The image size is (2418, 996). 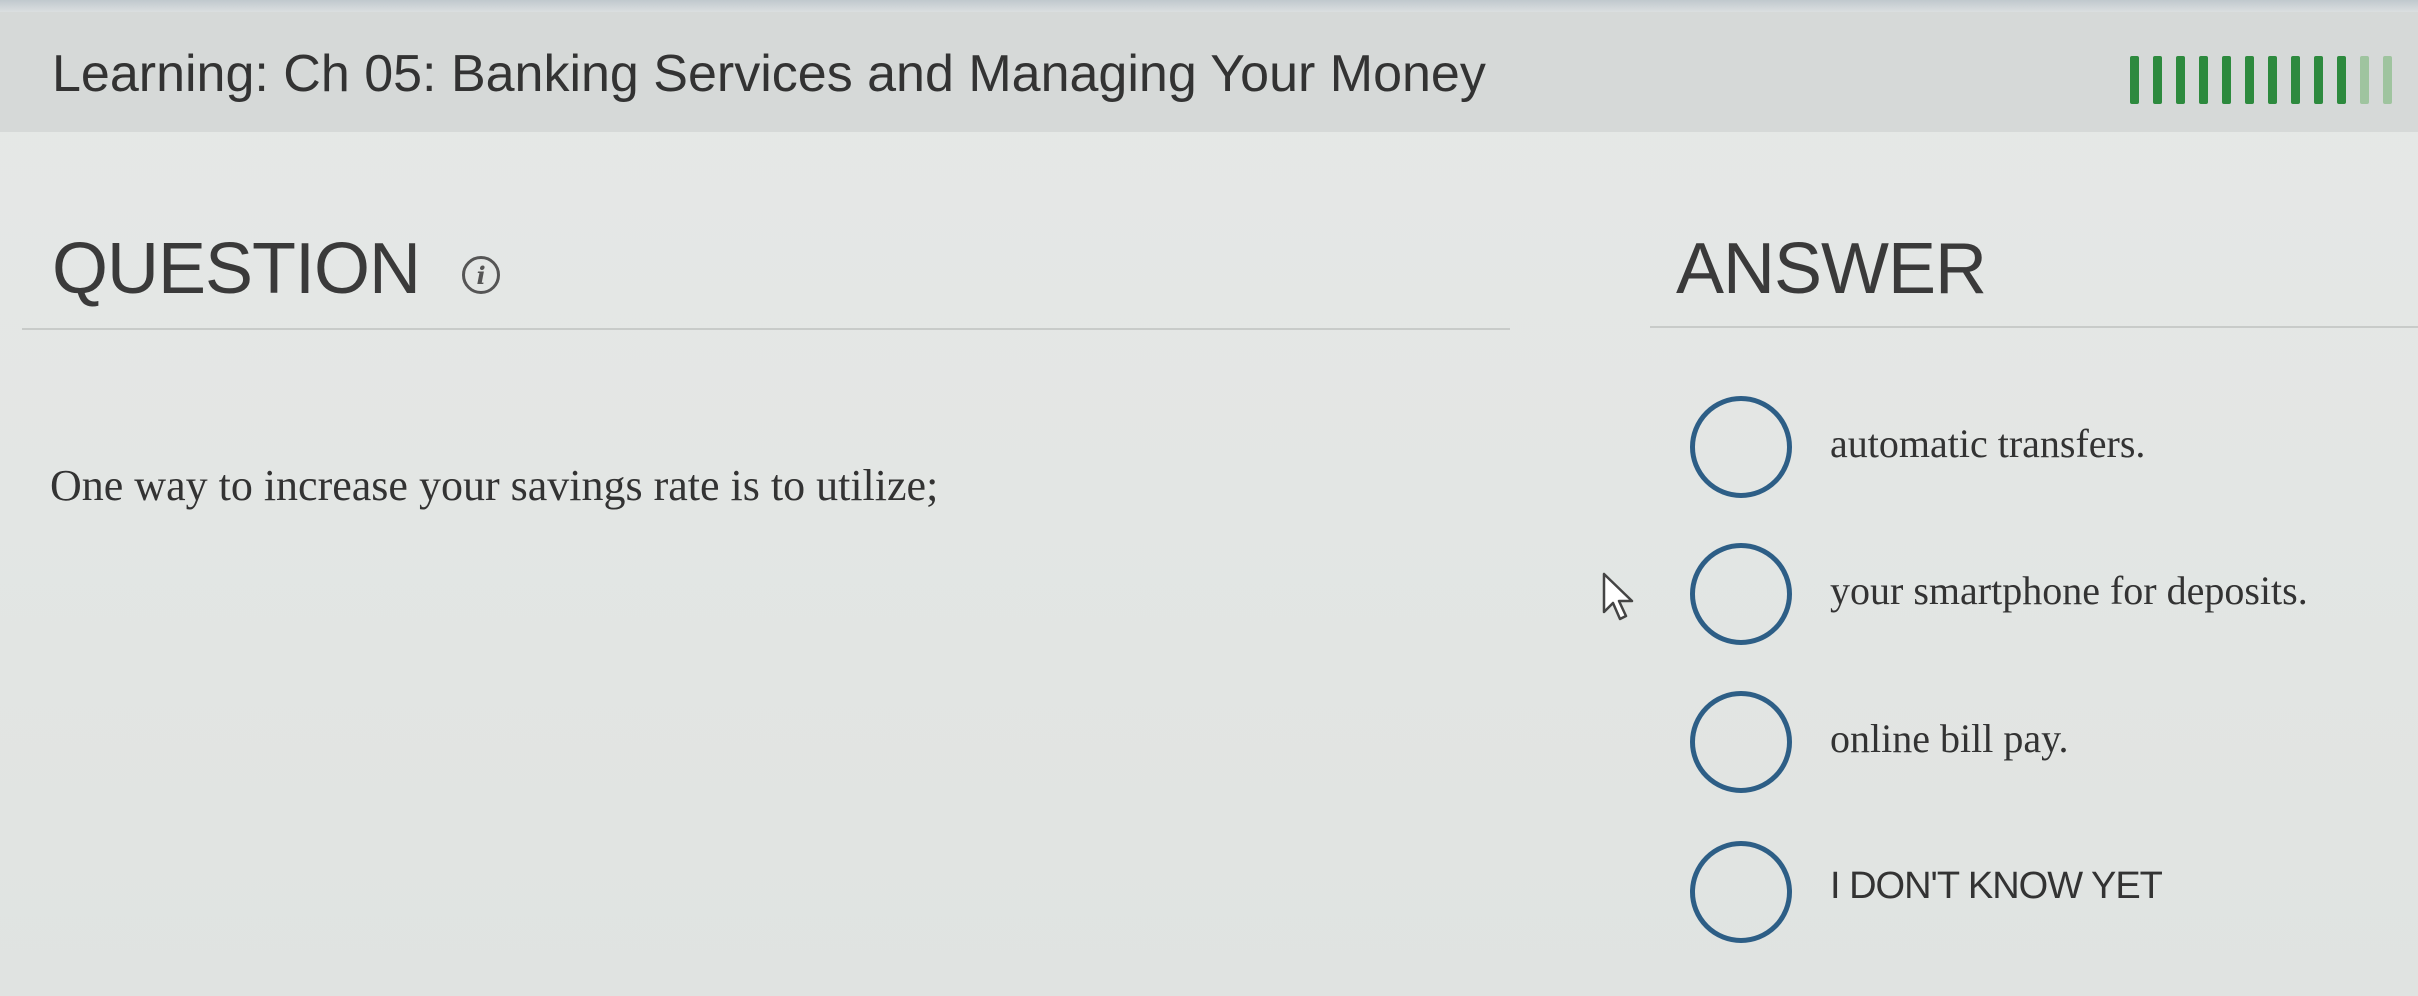 What do you see at coordinates (481, 275) in the screenshot?
I see `info-icon: i` at bounding box center [481, 275].